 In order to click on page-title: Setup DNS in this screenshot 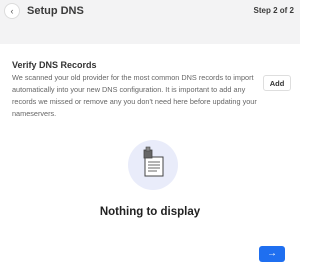, I will do `click(55, 11)`.